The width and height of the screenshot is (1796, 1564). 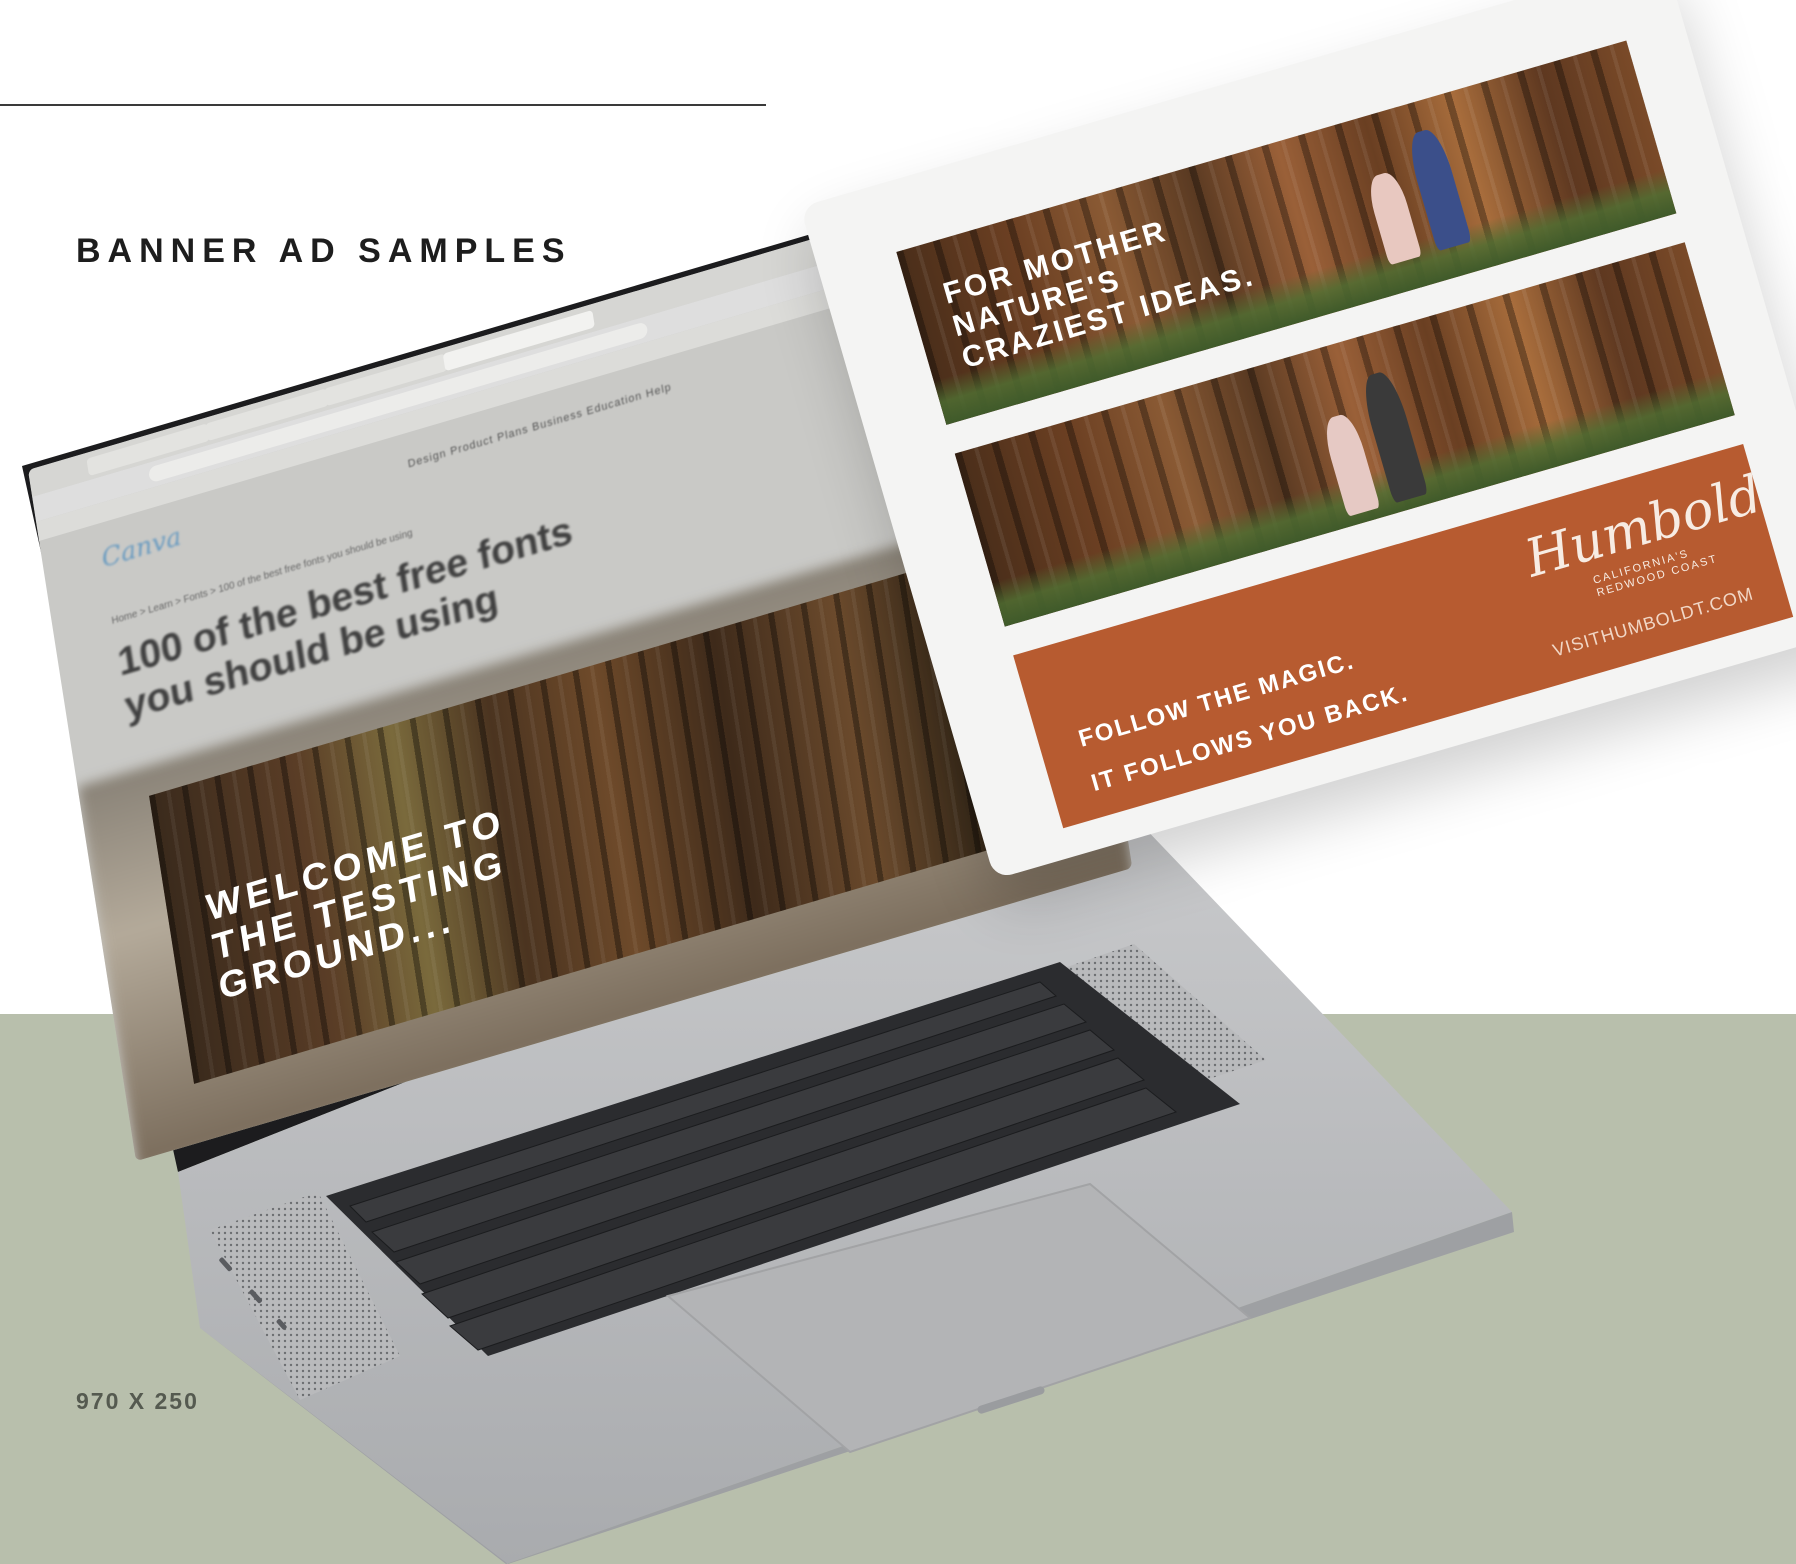 What do you see at coordinates (1099, 285) in the screenshot?
I see `ad-headline: FOR MOTHER NATURE'S CRAZIEST IDEAS.` at bounding box center [1099, 285].